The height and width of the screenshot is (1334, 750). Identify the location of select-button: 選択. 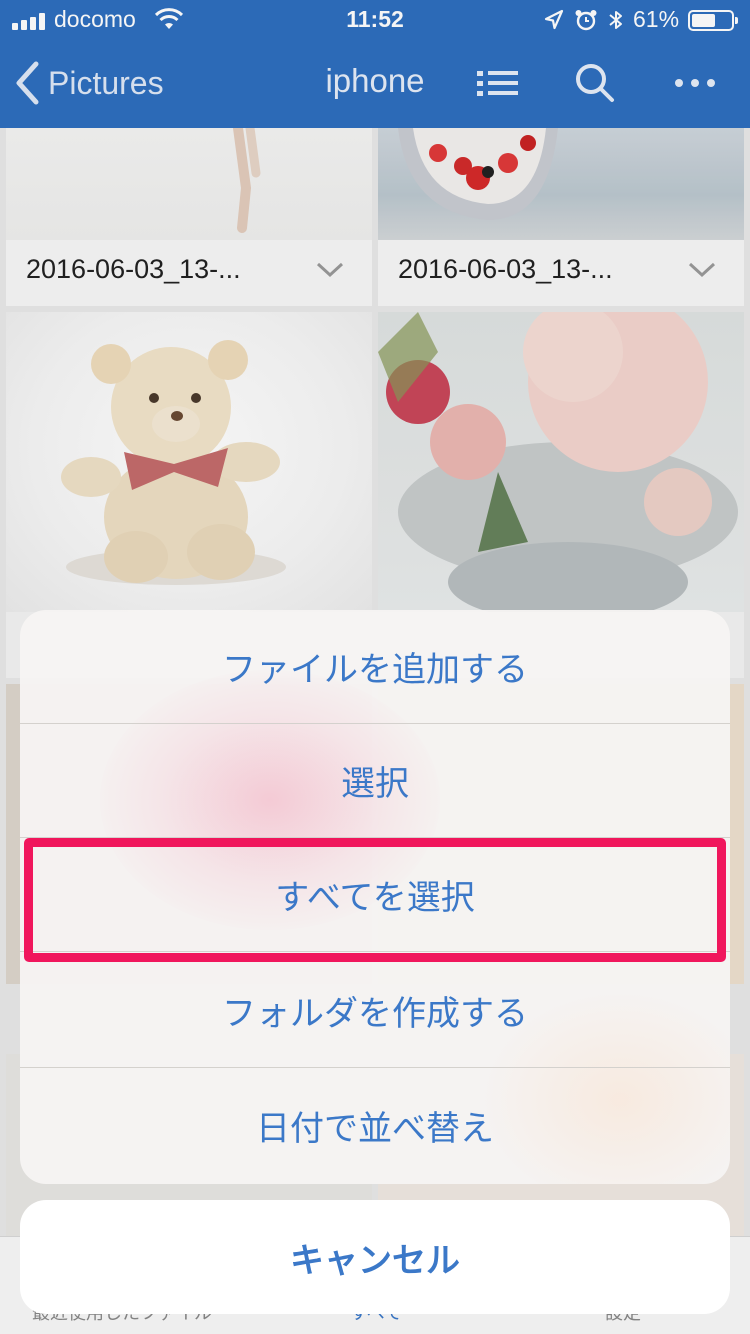
(375, 781).